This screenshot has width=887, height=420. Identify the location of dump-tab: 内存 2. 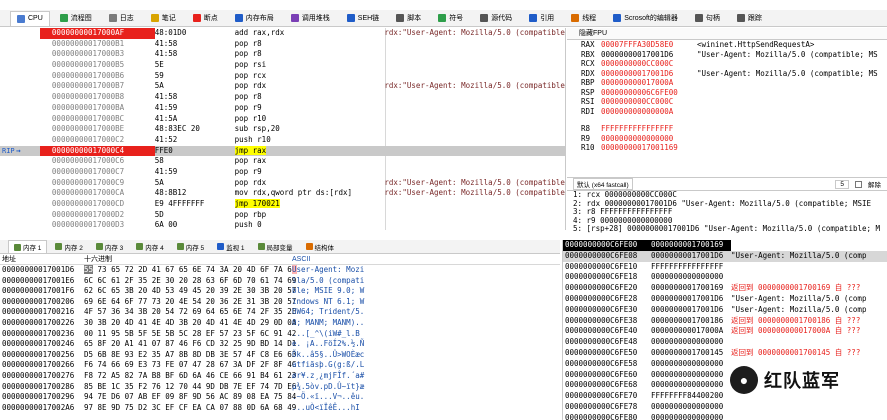
(68, 247).